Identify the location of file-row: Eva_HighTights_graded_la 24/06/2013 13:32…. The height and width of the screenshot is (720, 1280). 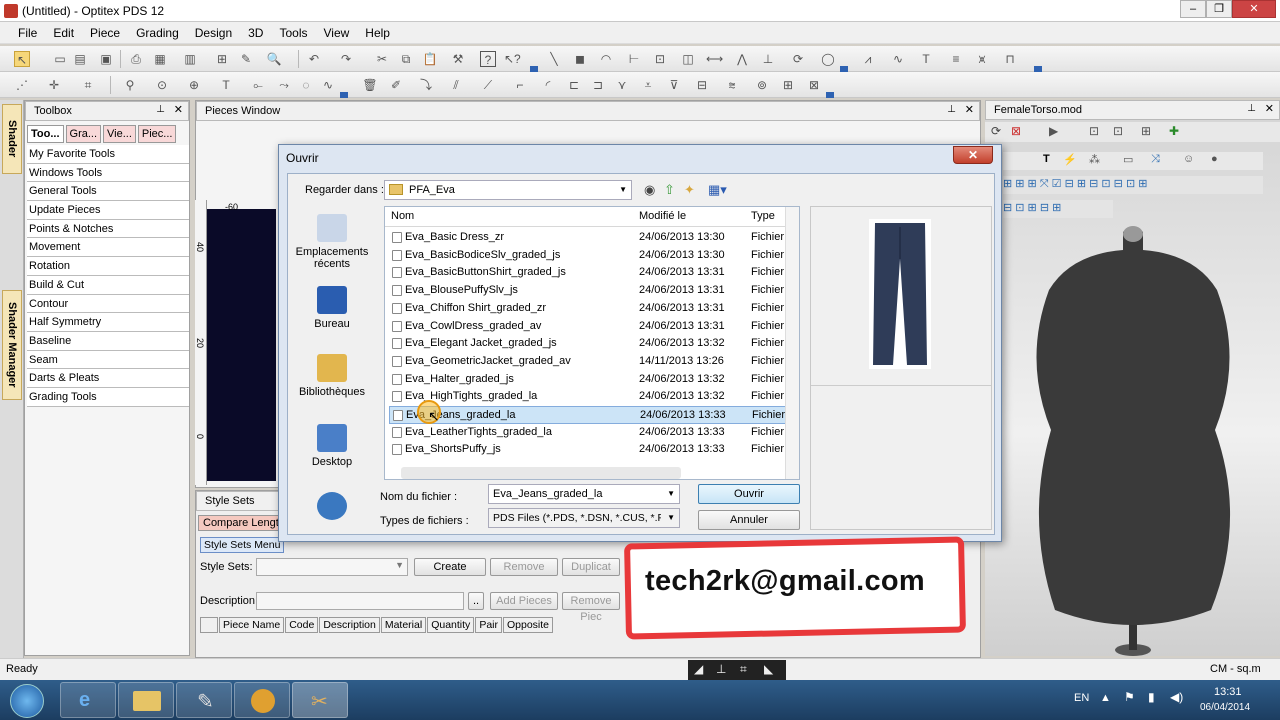
(591, 397).